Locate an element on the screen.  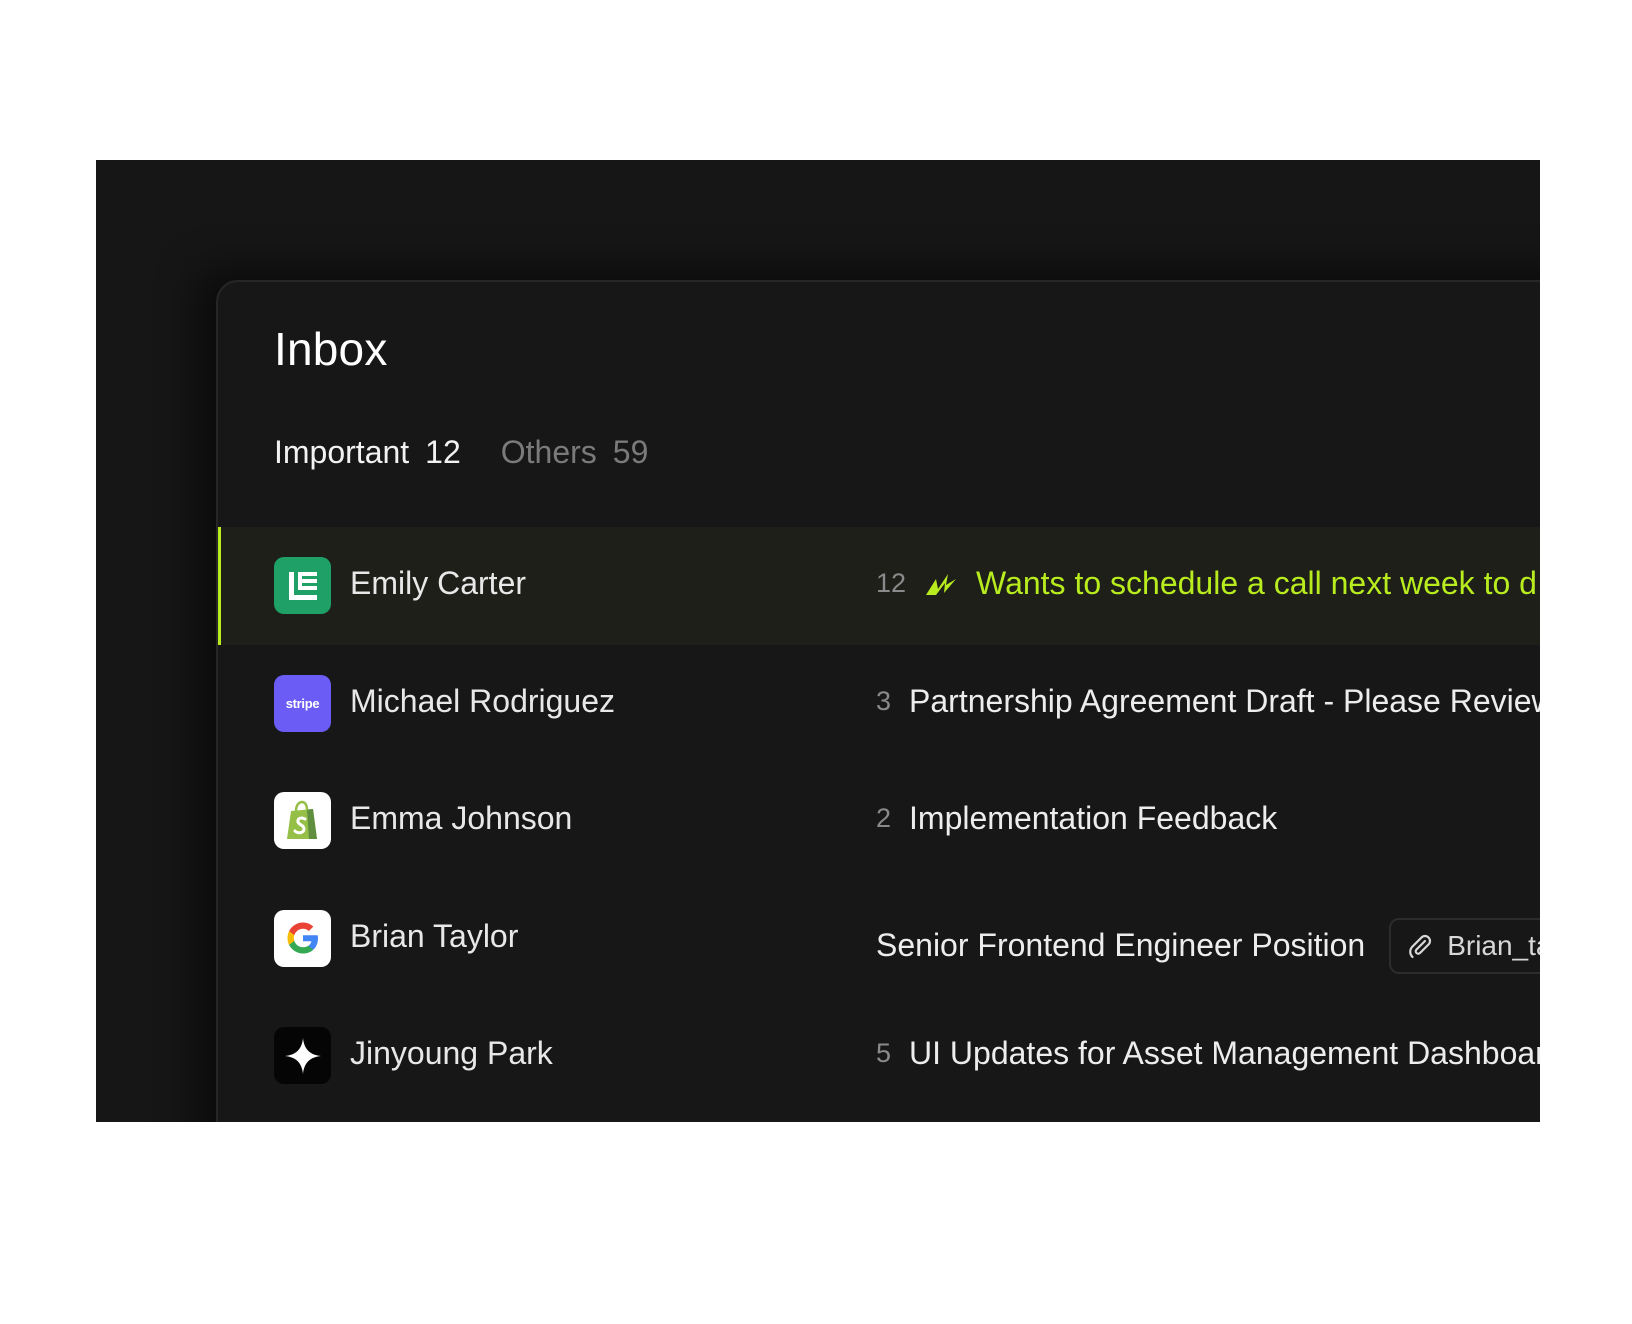
subject-line: 2 Implementation Feedback is located at coordinates (1076, 818).